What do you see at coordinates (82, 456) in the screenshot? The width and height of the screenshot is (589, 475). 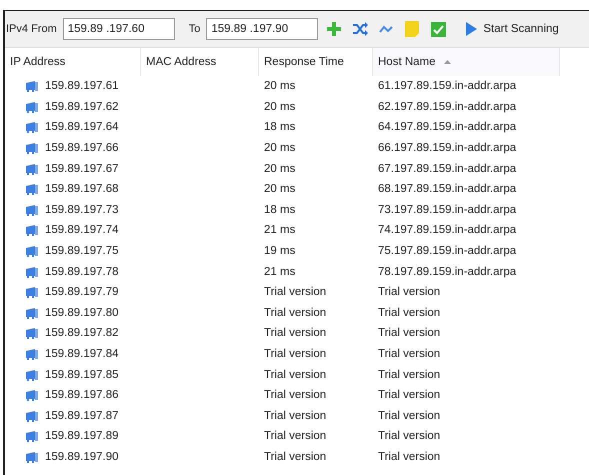 I see `ip-address-cell: 159.89.197.90` at bounding box center [82, 456].